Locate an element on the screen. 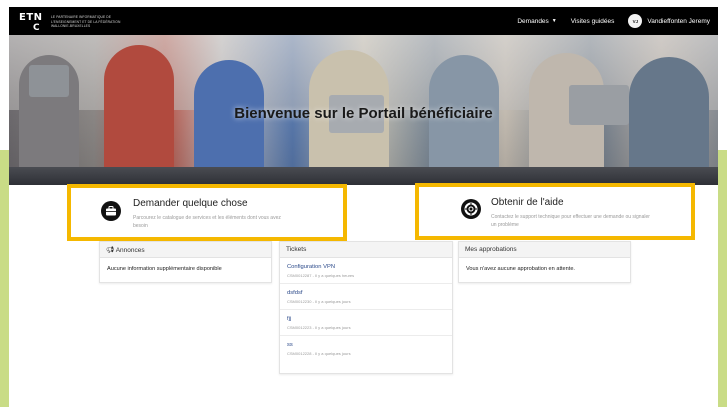 Image resolution: width=727 pixels, height=407 pixels. ticket-title: ss is located at coordinates (290, 345).